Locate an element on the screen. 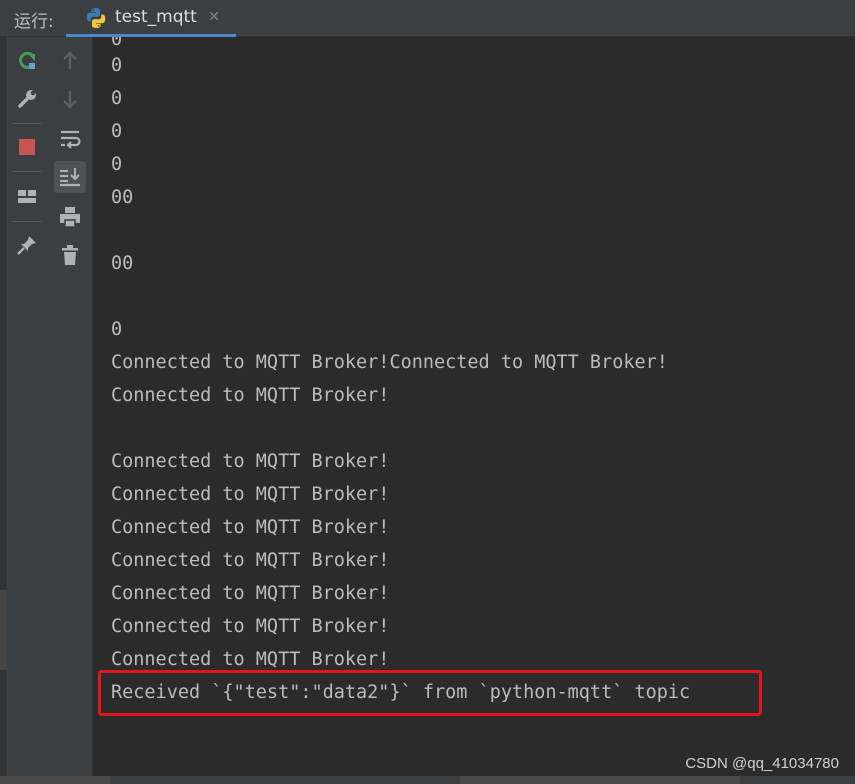  pin-icon is located at coordinates (27, 245).